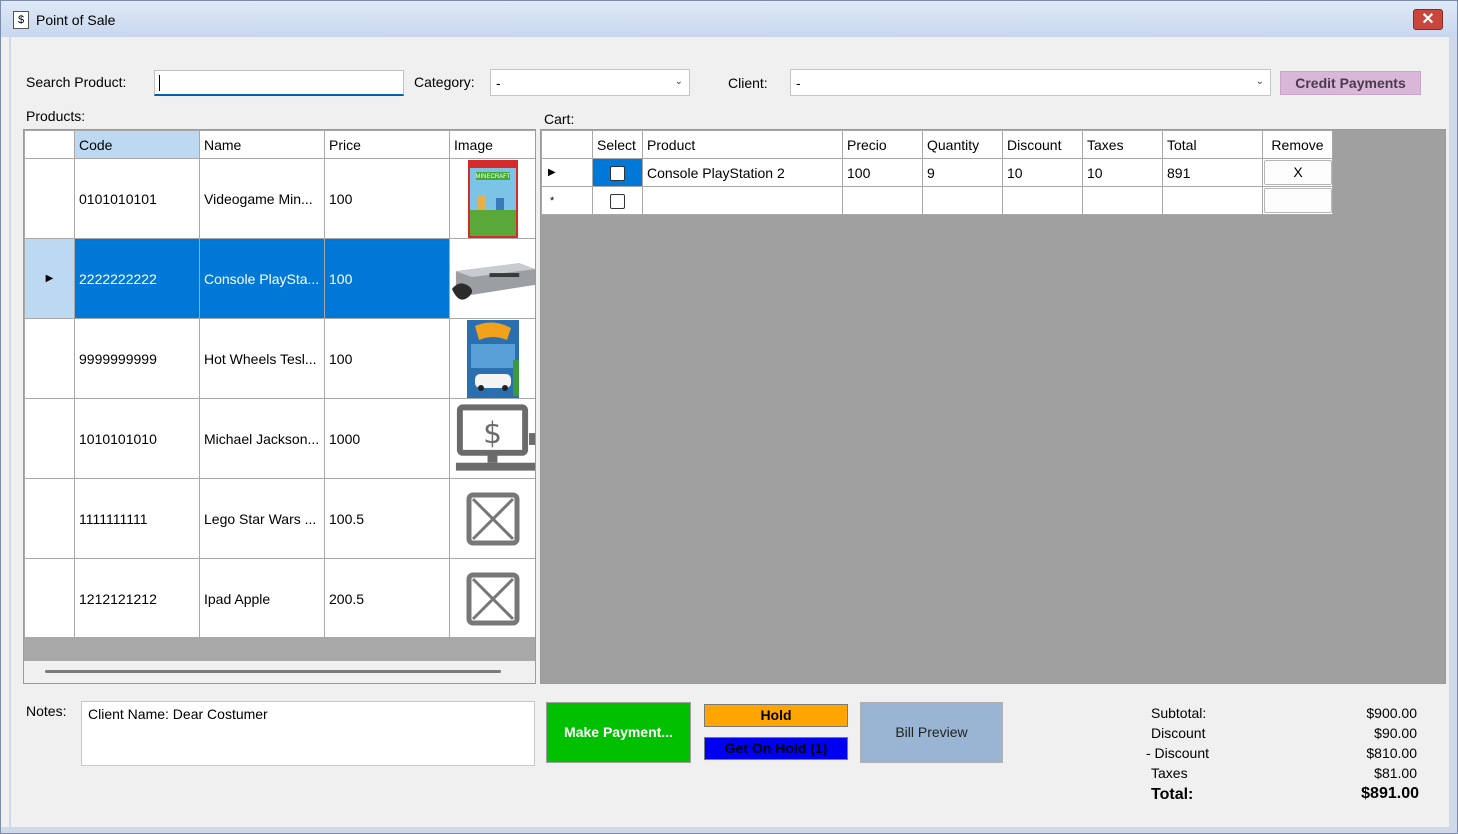 This screenshot has width=1458, height=834. Describe the element at coordinates (742, 172) in the screenshot. I see `cart-product: Console PlayStation 2` at that location.